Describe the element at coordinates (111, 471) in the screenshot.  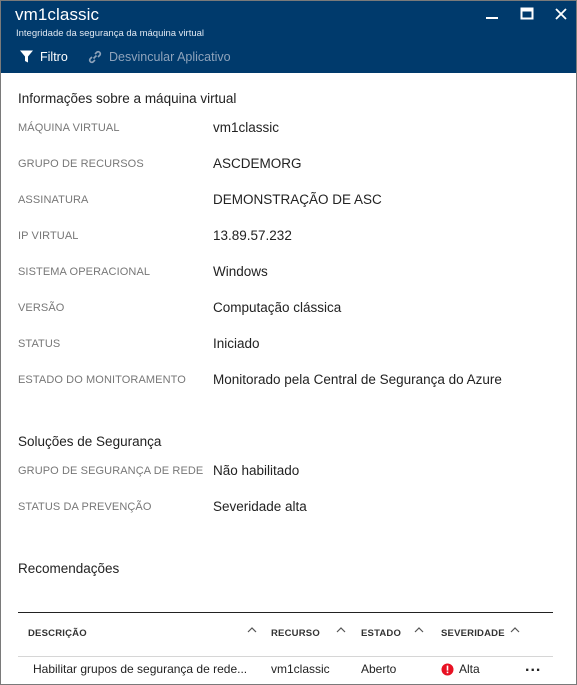
I see `nsg-label: GRUPO DE SEGURANÇA DE REDE` at that location.